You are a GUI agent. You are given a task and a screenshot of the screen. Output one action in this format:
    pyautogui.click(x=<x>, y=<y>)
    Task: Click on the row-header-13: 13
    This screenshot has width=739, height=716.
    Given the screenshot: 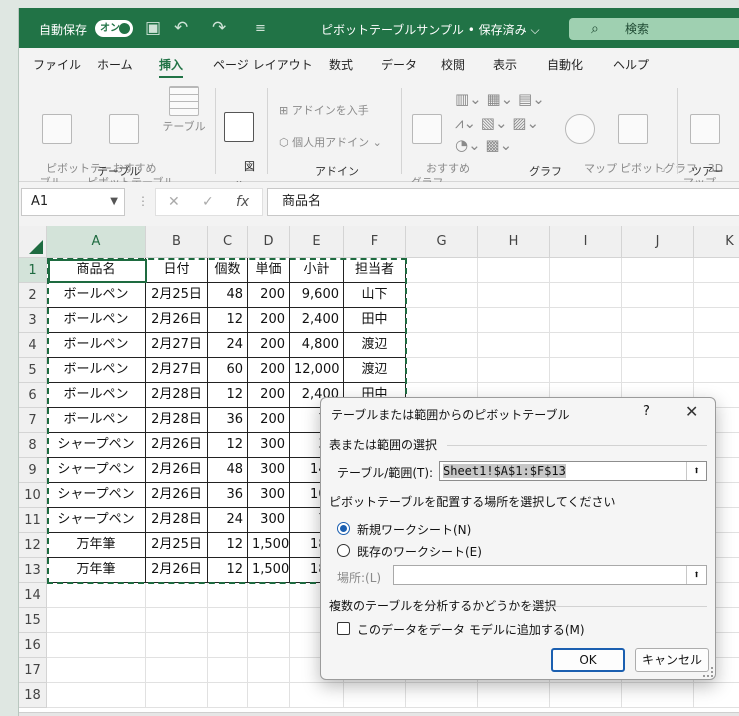 What is the action you would take?
    pyautogui.click(x=33, y=570)
    